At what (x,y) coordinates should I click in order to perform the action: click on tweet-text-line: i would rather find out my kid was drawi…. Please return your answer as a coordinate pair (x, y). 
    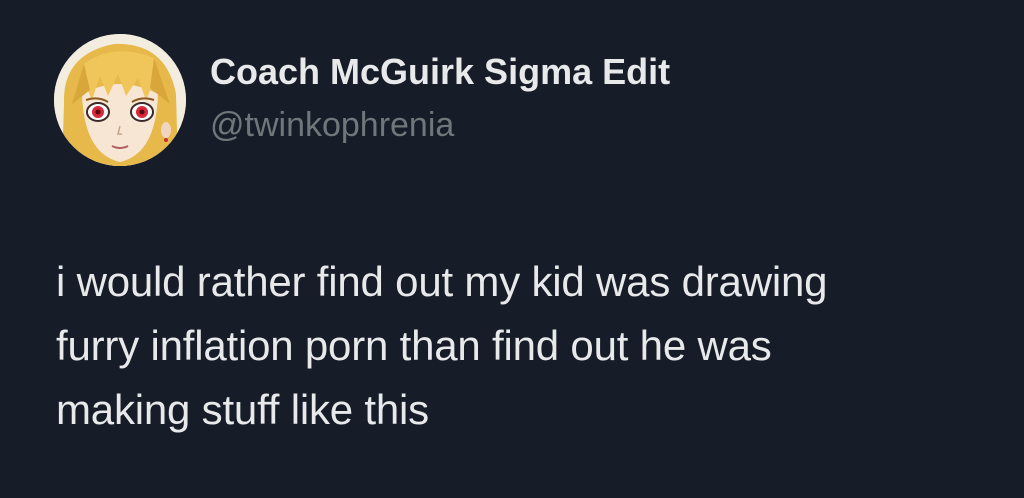
    Looking at the image, I should click on (442, 281).